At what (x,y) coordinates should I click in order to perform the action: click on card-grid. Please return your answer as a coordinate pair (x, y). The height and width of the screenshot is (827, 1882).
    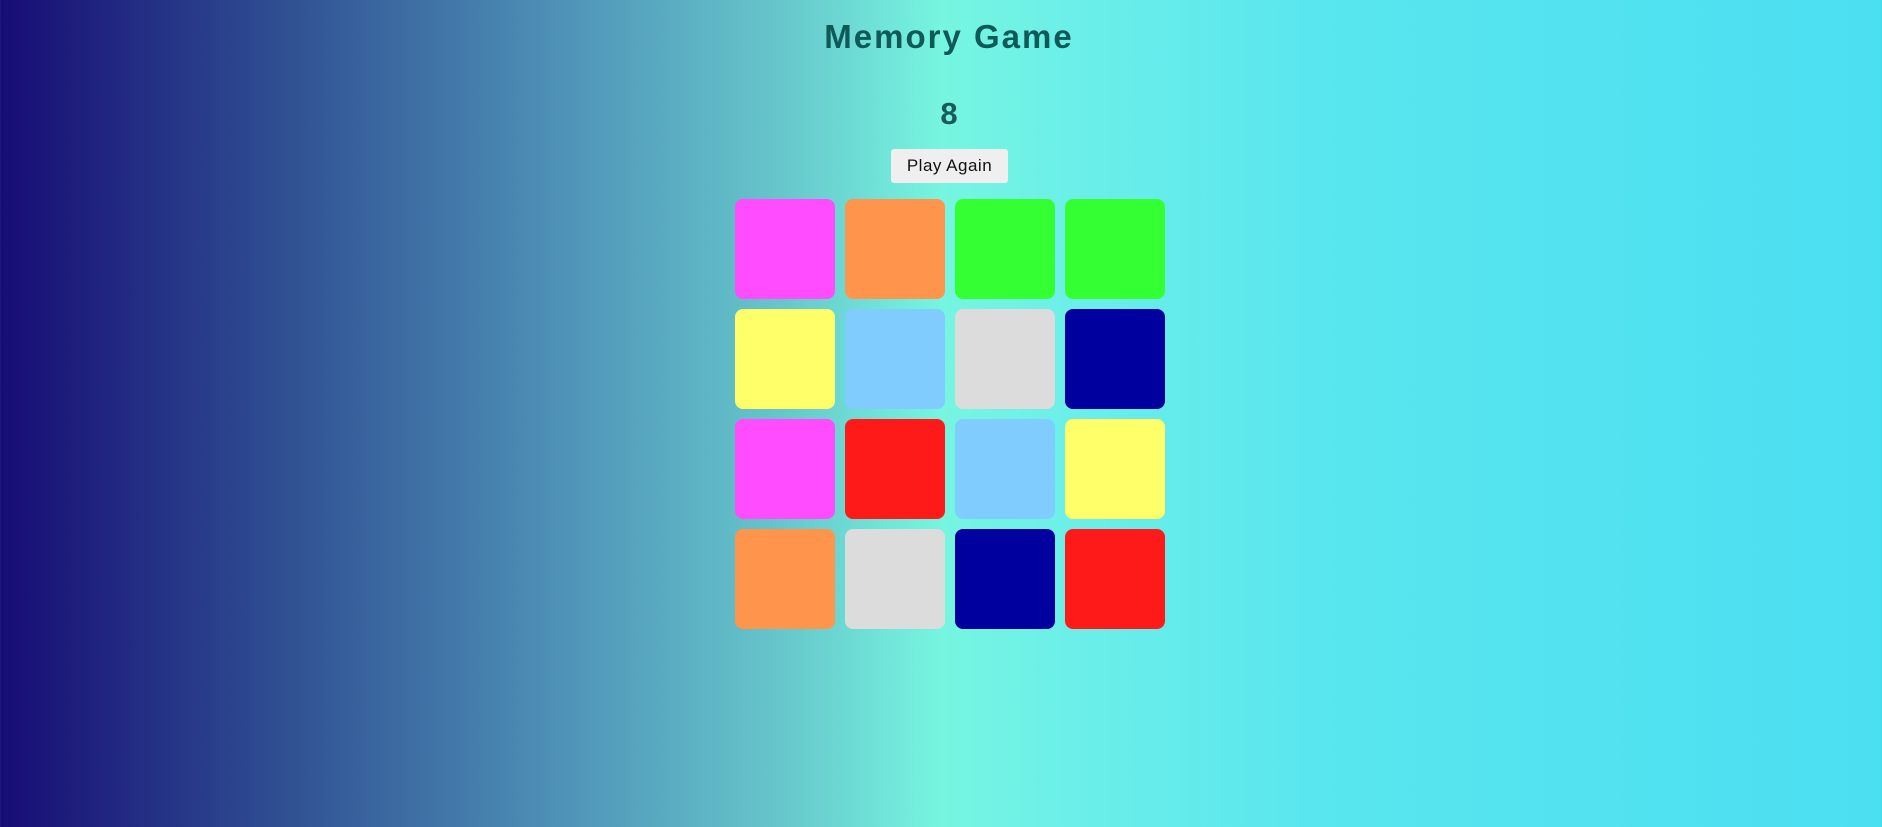
    Looking at the image, I should click on (950, 414).